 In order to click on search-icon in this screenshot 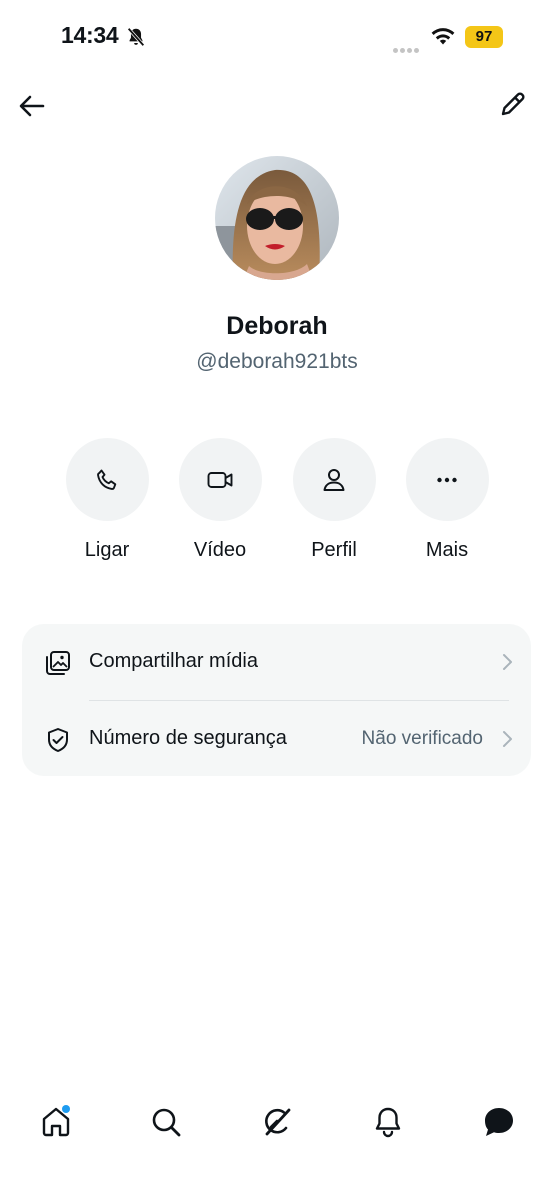, I will do `click(166, 1122)`.